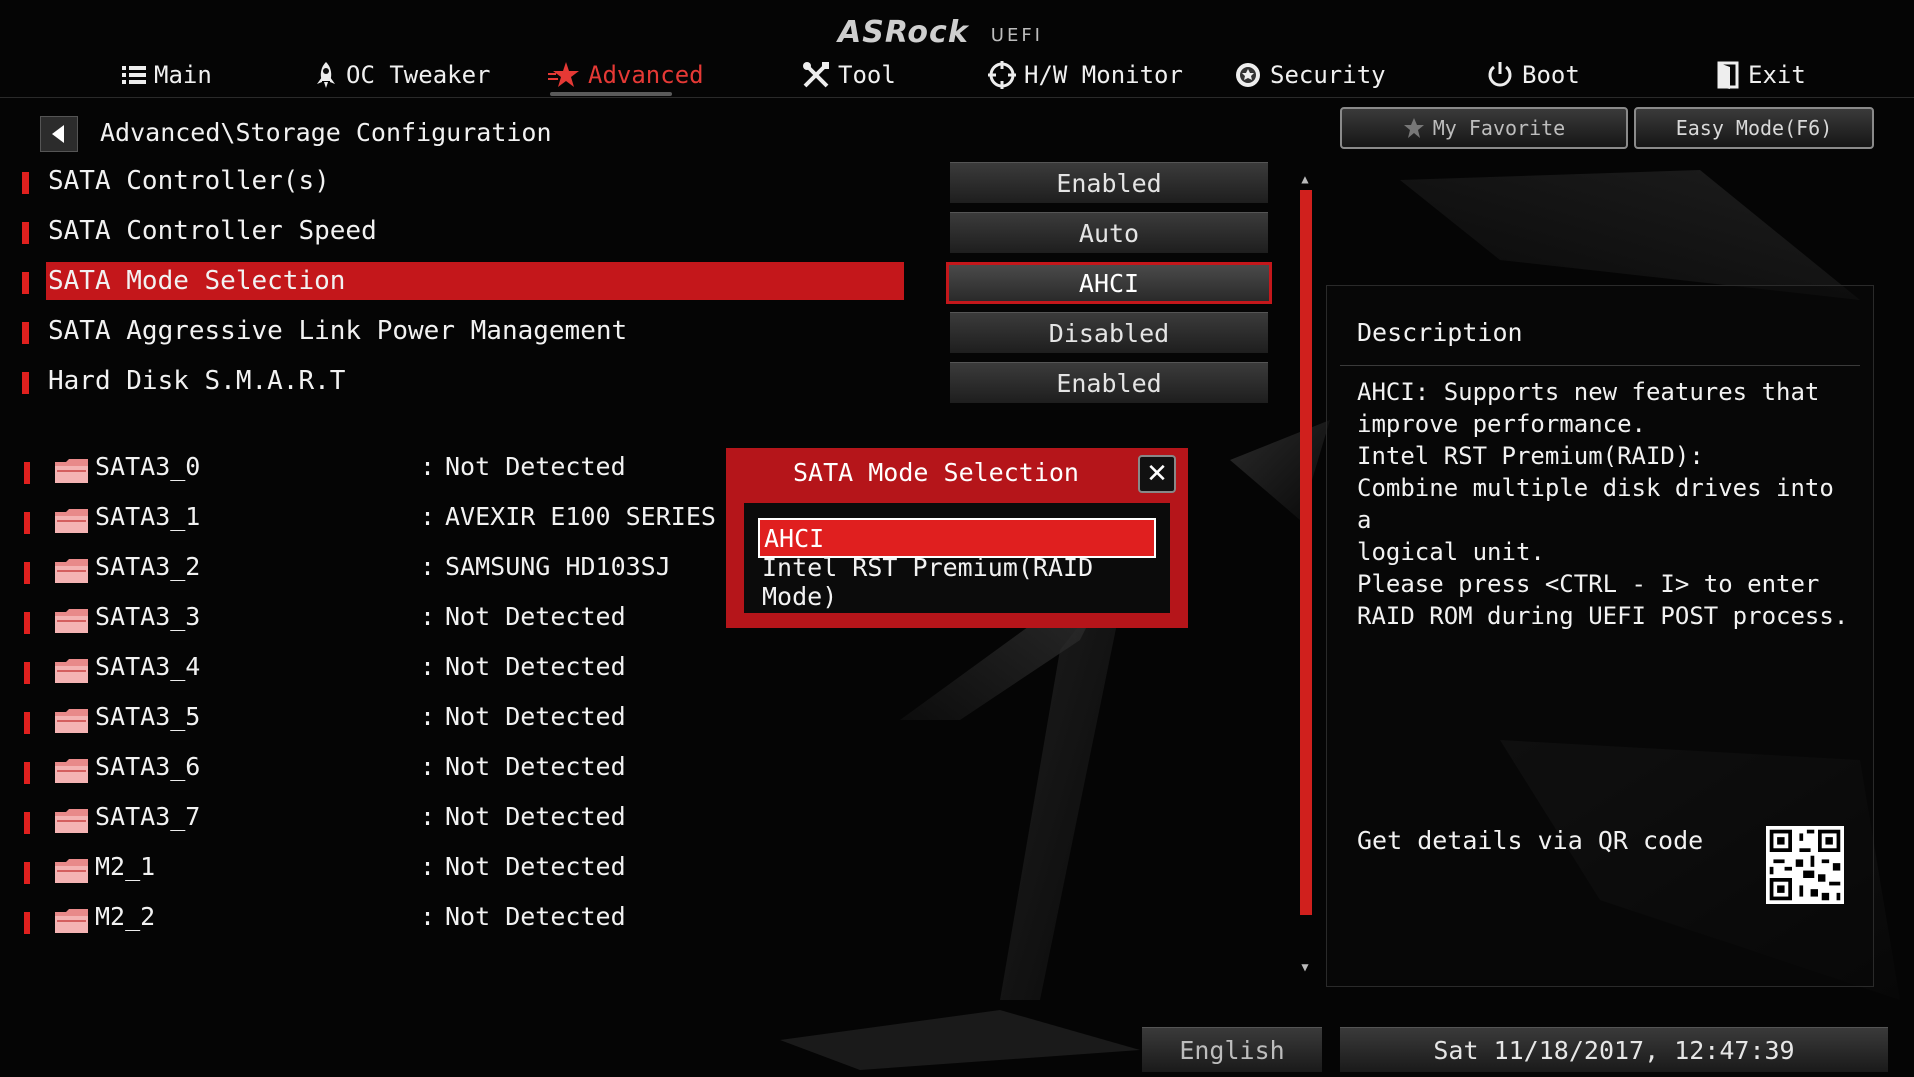 The width and height of the screenshot is (1914, 1077). What do you see at coordinates (957, 538) in the screenshot?
I see `popup-option-ahci: AHCI` at bounding box center [957, 538].